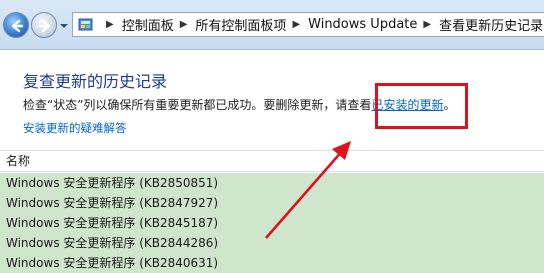 The image size is (544, 273). Describe the element at coordinates (272, 243) in the screenshot. I see `list-item: Windows 安全更新程序 (KB2844286)` at that location.